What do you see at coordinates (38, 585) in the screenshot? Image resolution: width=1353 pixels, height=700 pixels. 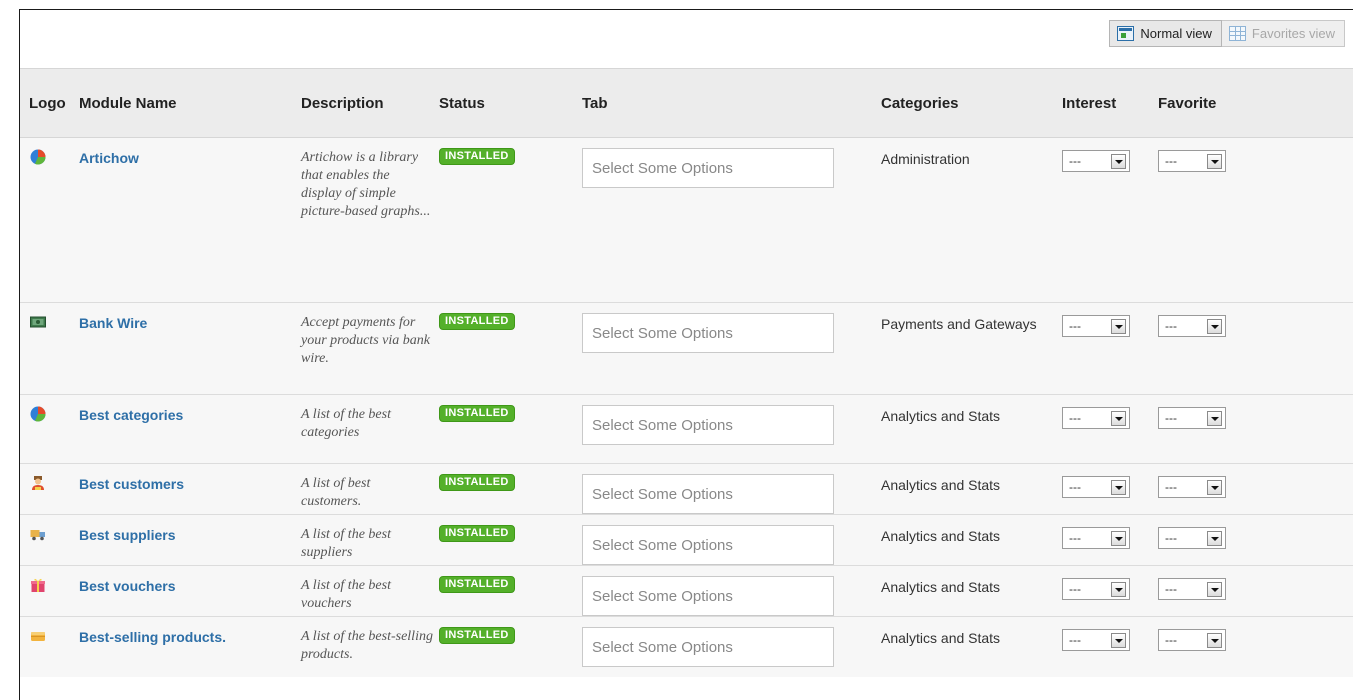 I see `gift-icon` at bounding box center [38, 585].